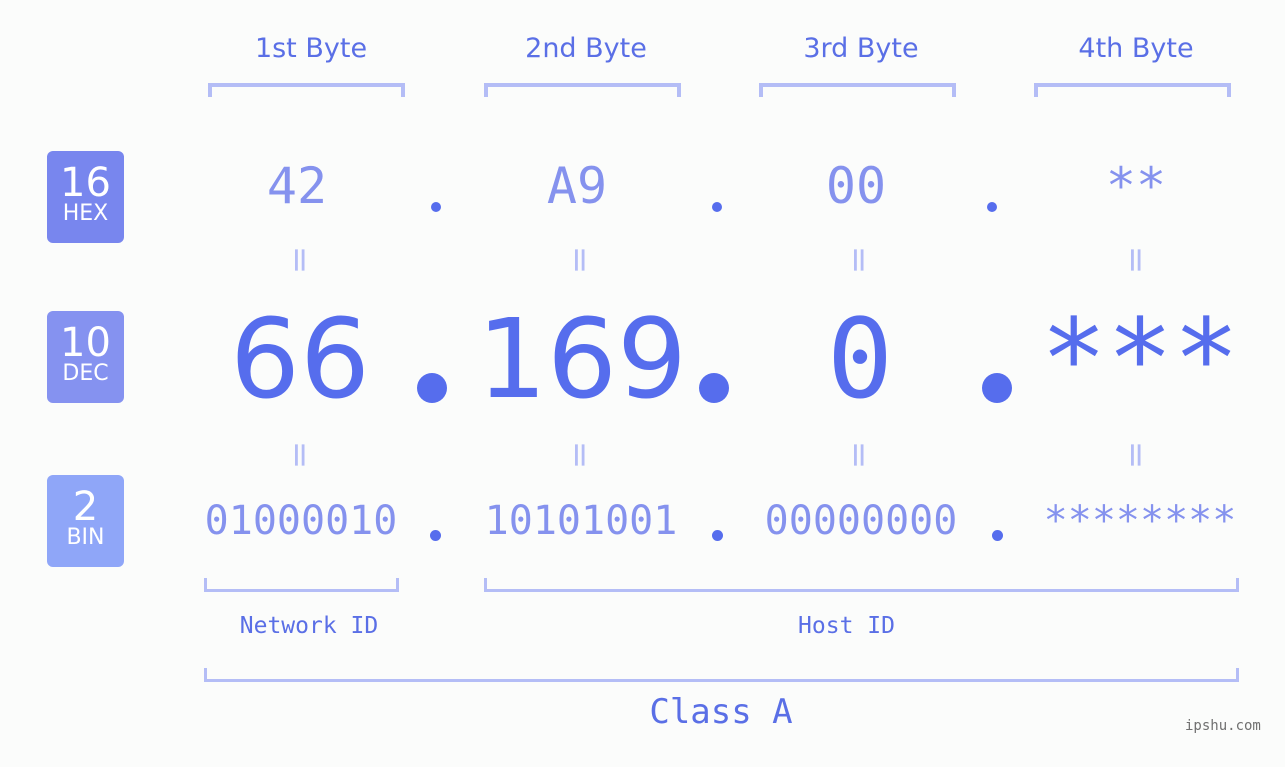  I want to click on class-bracket, so click(721, 675).